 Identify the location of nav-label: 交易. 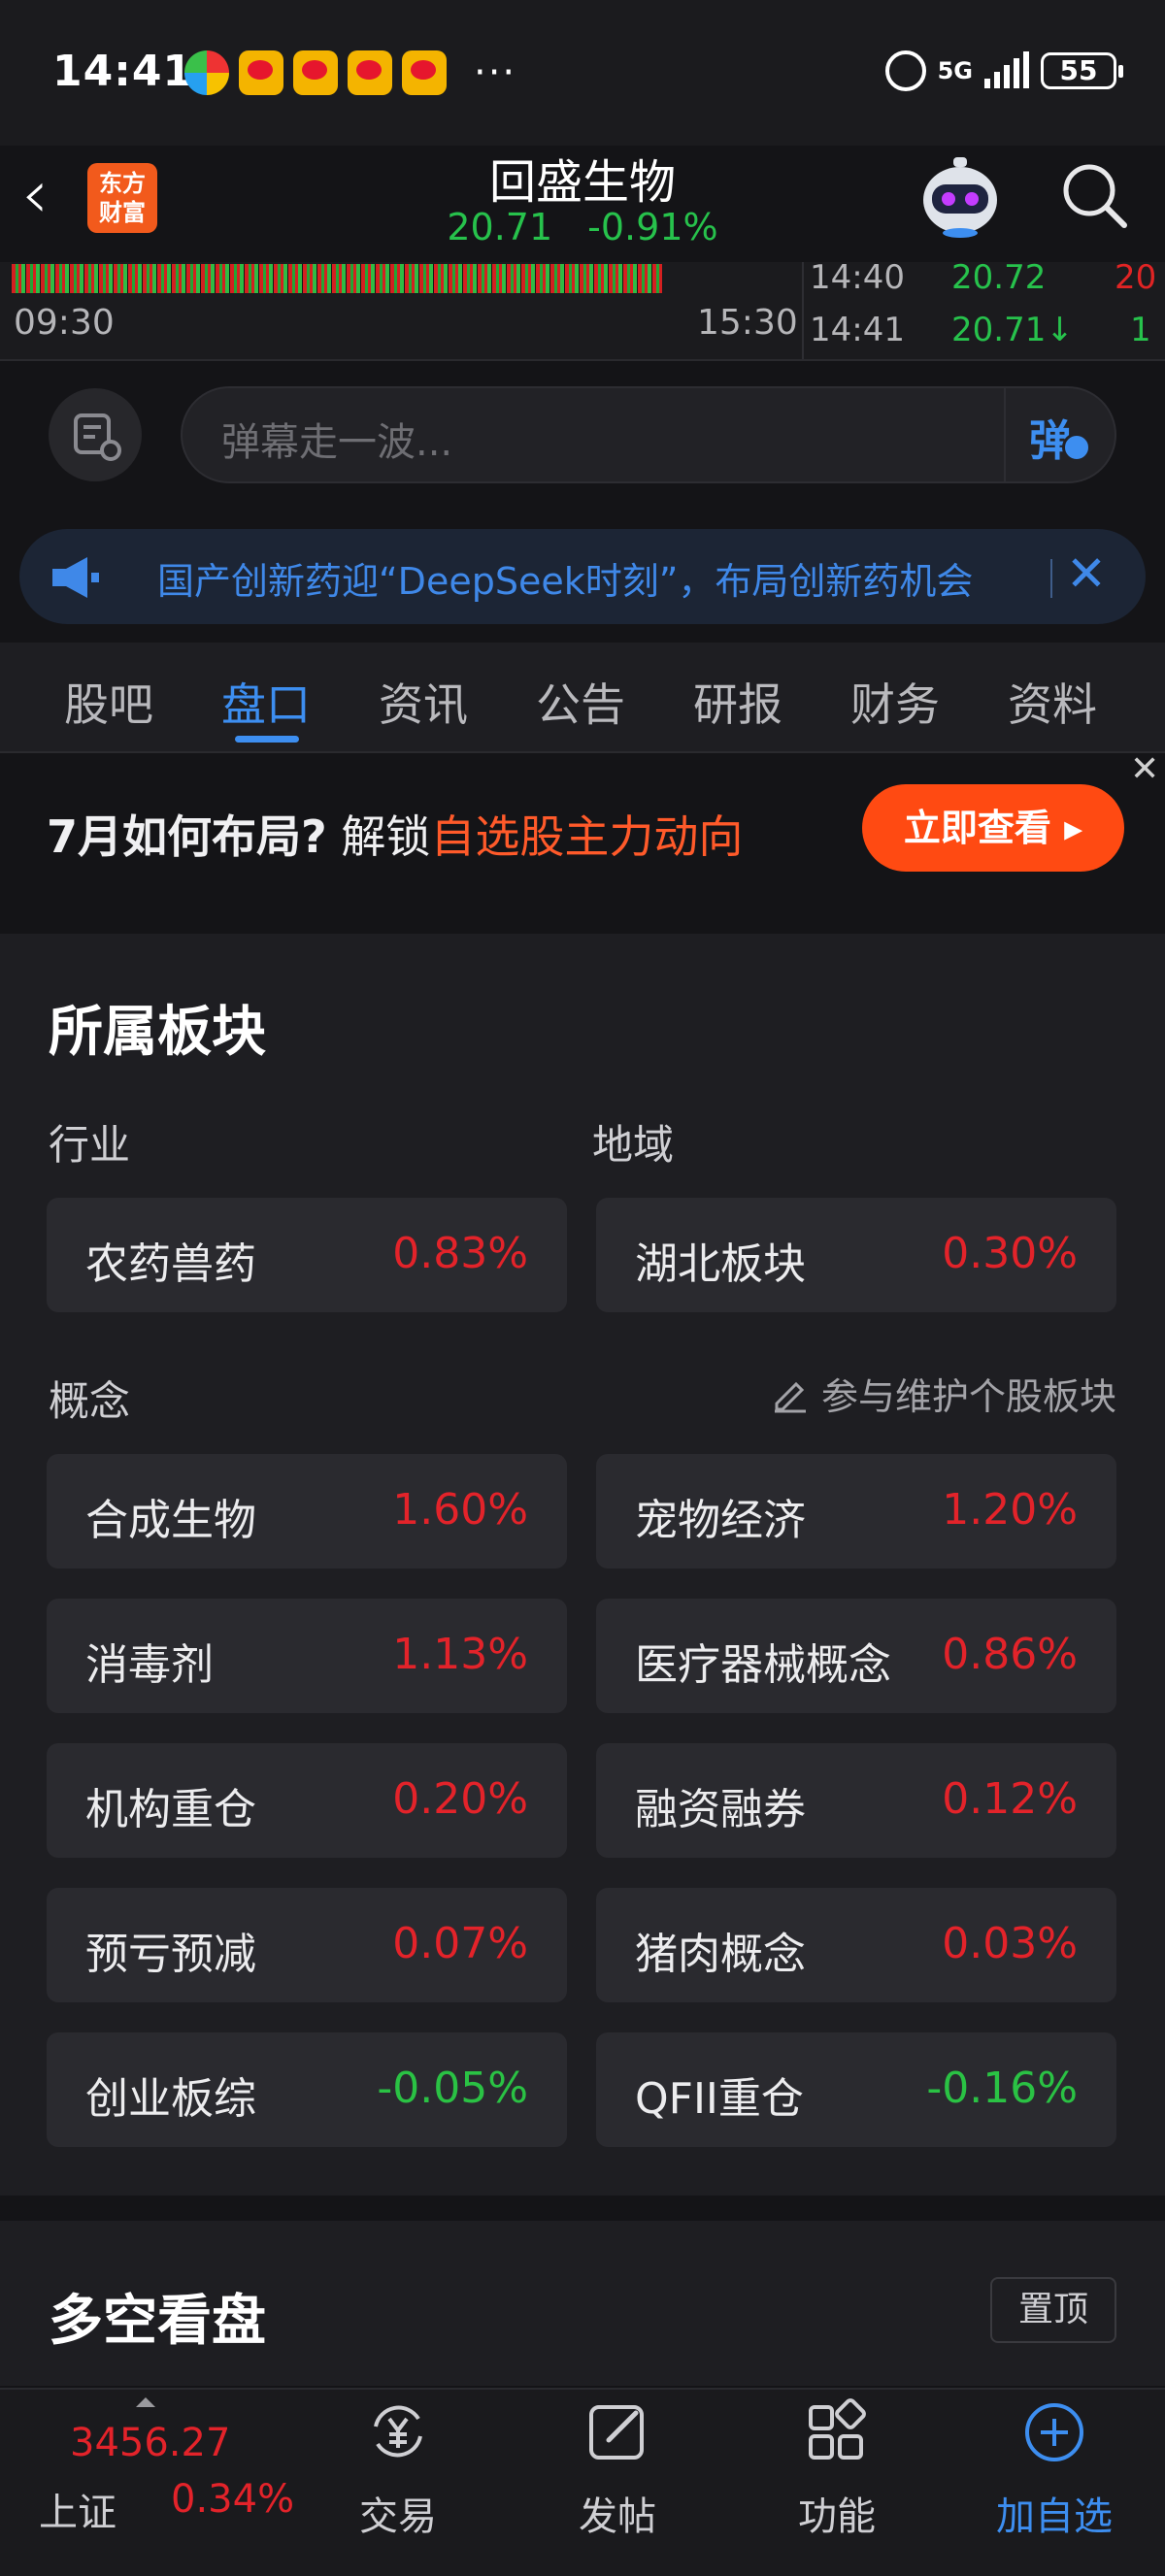
(398, 2516).